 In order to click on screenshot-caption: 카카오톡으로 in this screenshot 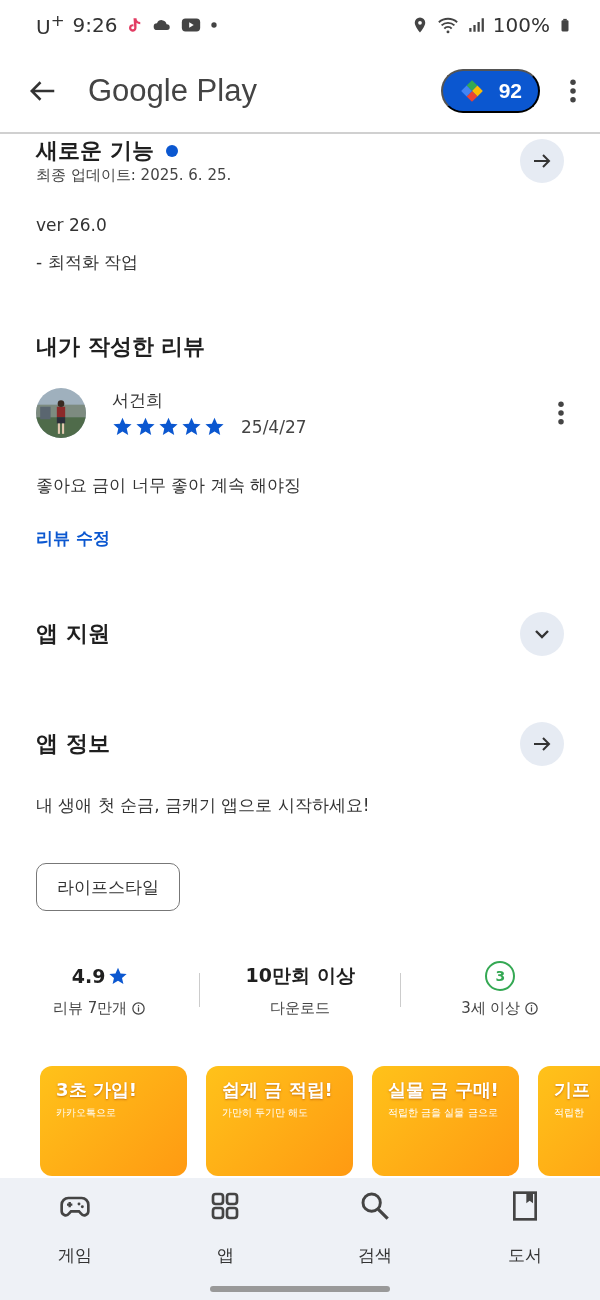, I will do `click(86, 1113)`.